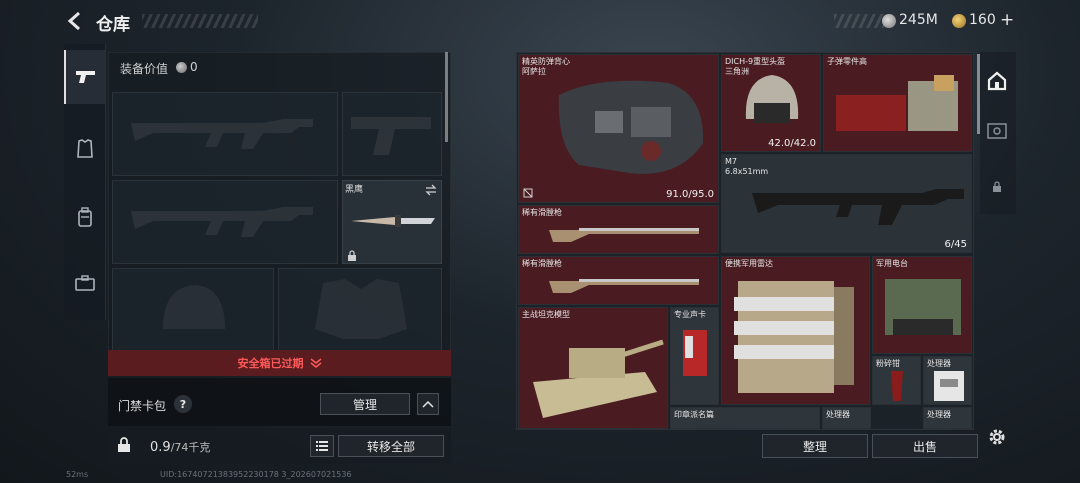 The image size is (1080, 483). I want to click on list-view-button, so click(322, 446).